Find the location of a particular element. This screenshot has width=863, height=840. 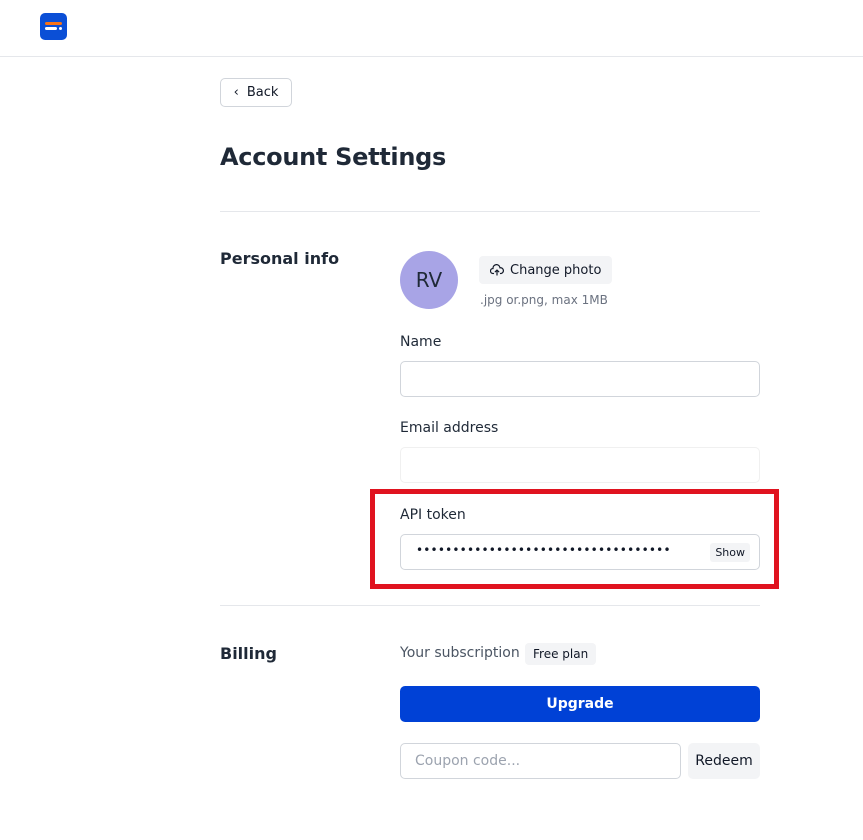

avatar-initials: RV is located at coordinates (429, 280).